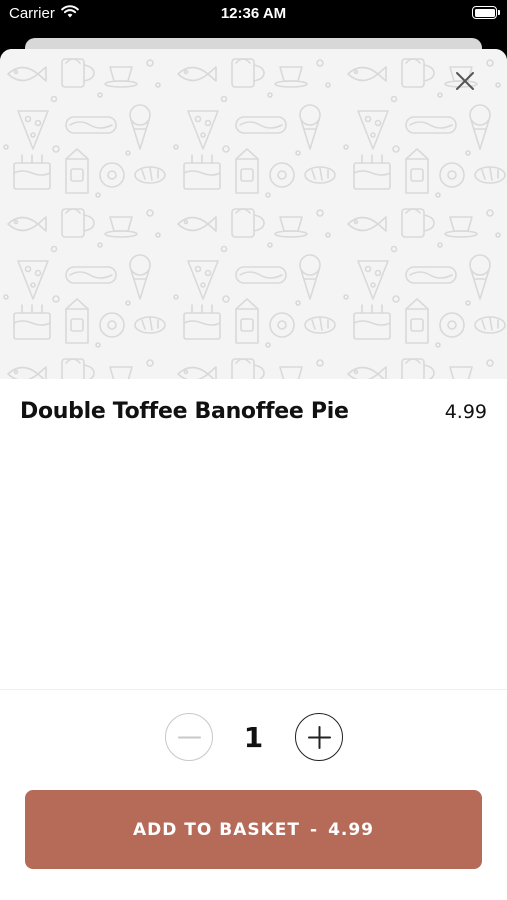 Image resolution: width=507 pixels, height=900 pixels. I want to click on close-icon, so click(465, 81).